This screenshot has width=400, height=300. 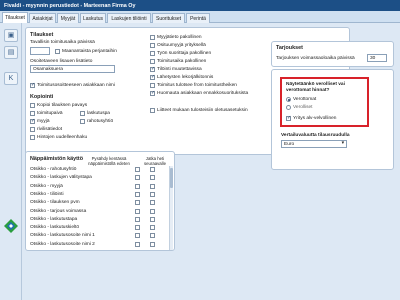 I want to click on currency-select: Euro ▾, so click(x=314, y=144).